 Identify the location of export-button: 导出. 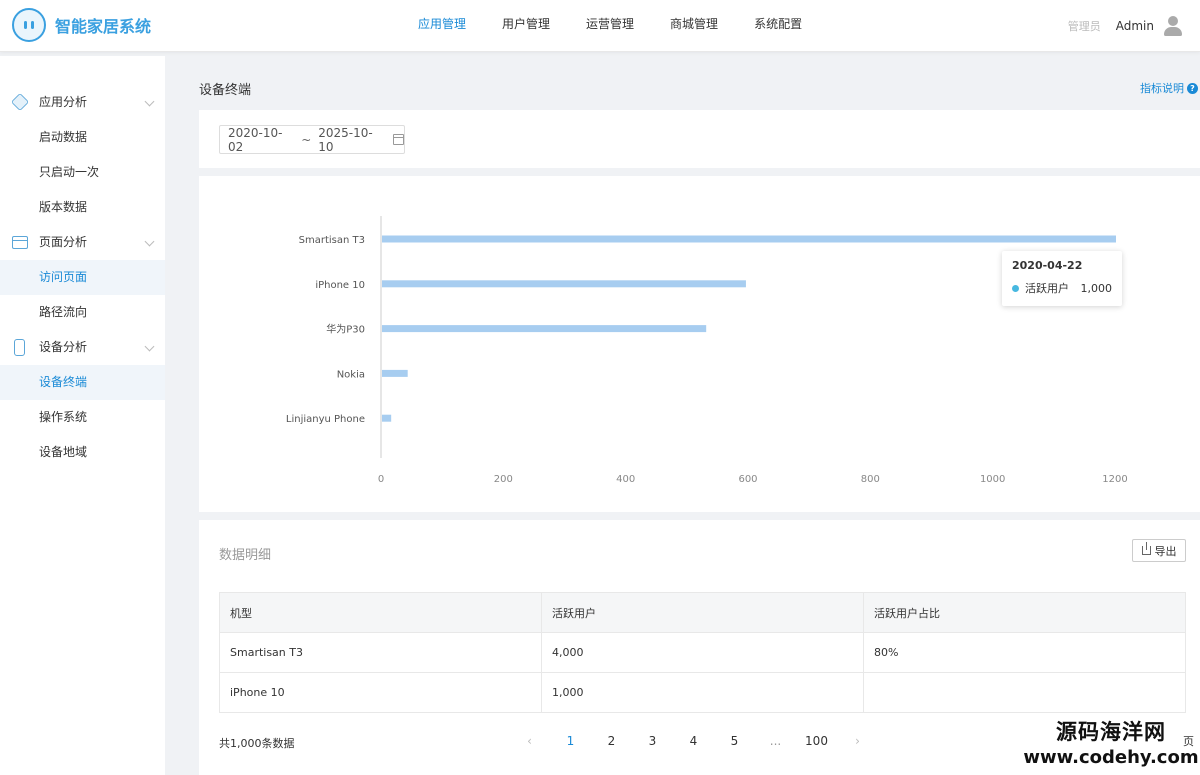
(1159, 550).